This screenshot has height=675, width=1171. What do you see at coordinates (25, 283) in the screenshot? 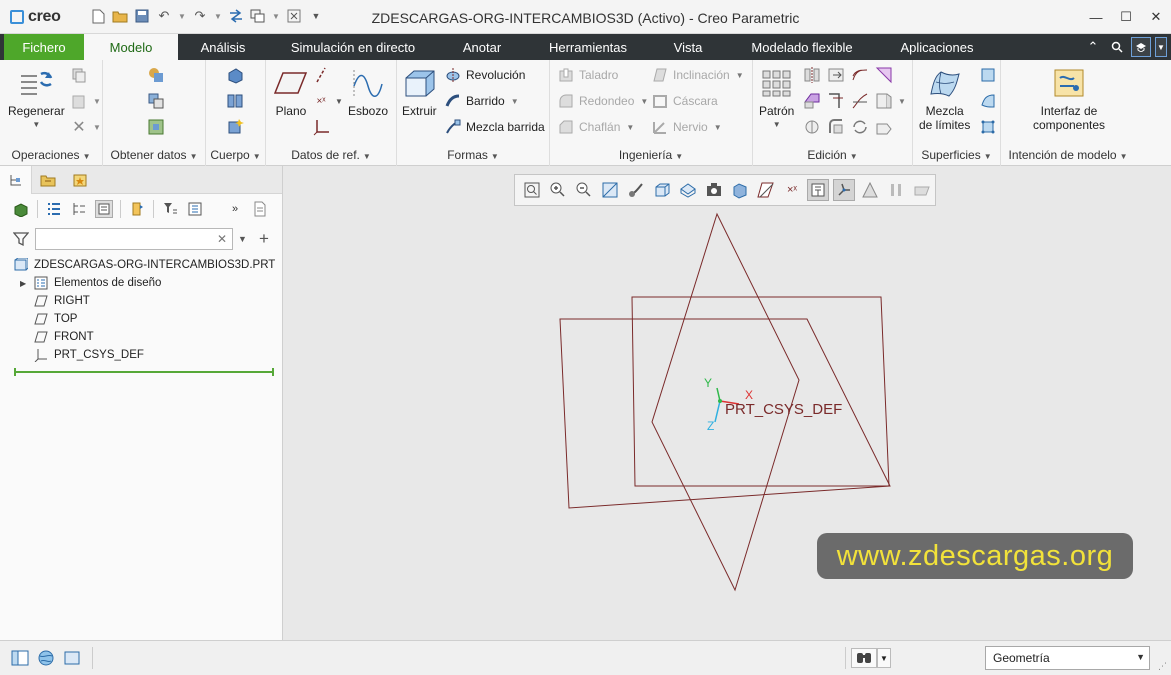
I see `expand-arrow-icon: ▶` at bounding box center [25, 283].